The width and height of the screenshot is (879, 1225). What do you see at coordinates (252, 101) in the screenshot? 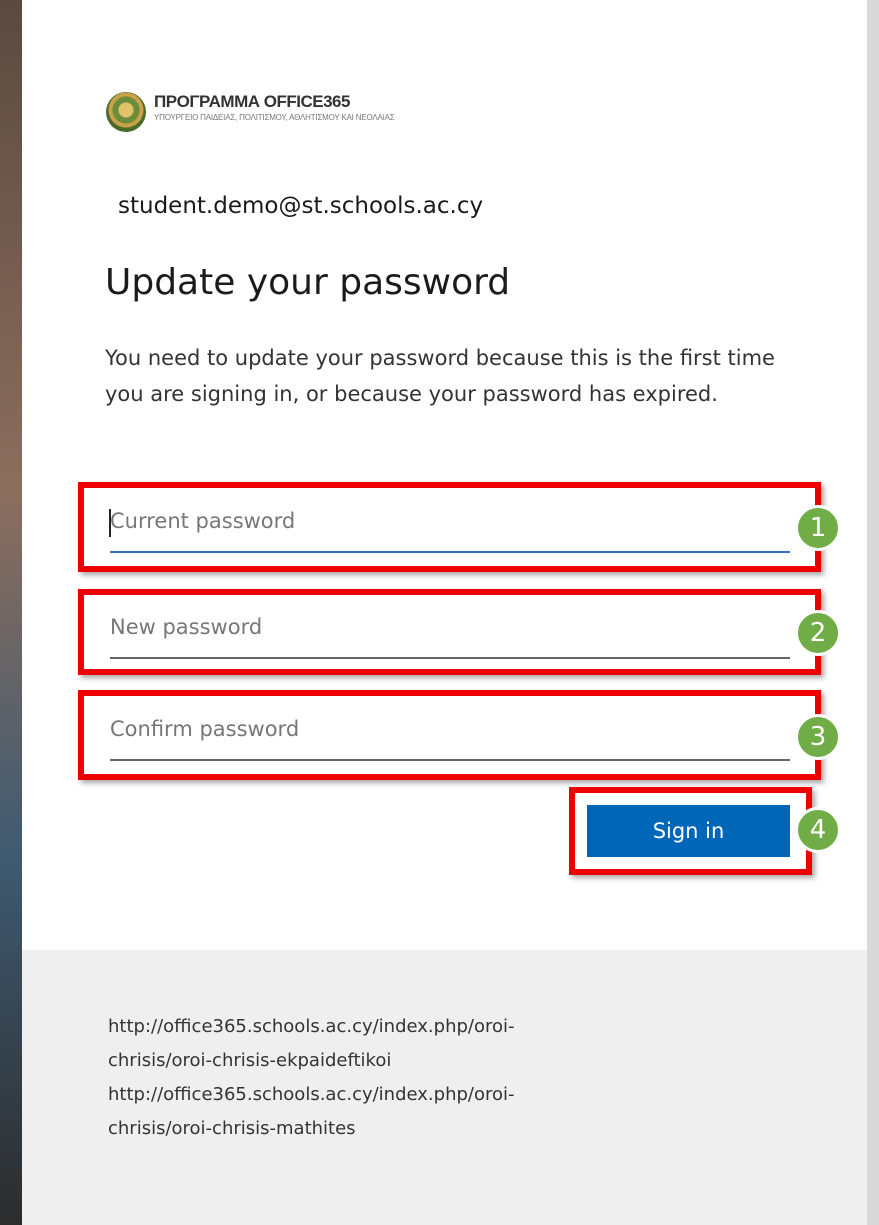
I see `logo-title: ΠΡΟΓΡΑΜΜΑ OFFICE365` at bounding box center [252, 101].